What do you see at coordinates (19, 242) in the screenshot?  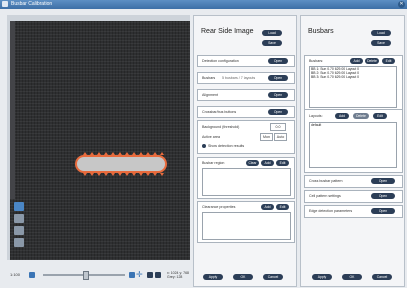 I see `measure-tool-icon` at bounding box center [19, 242].